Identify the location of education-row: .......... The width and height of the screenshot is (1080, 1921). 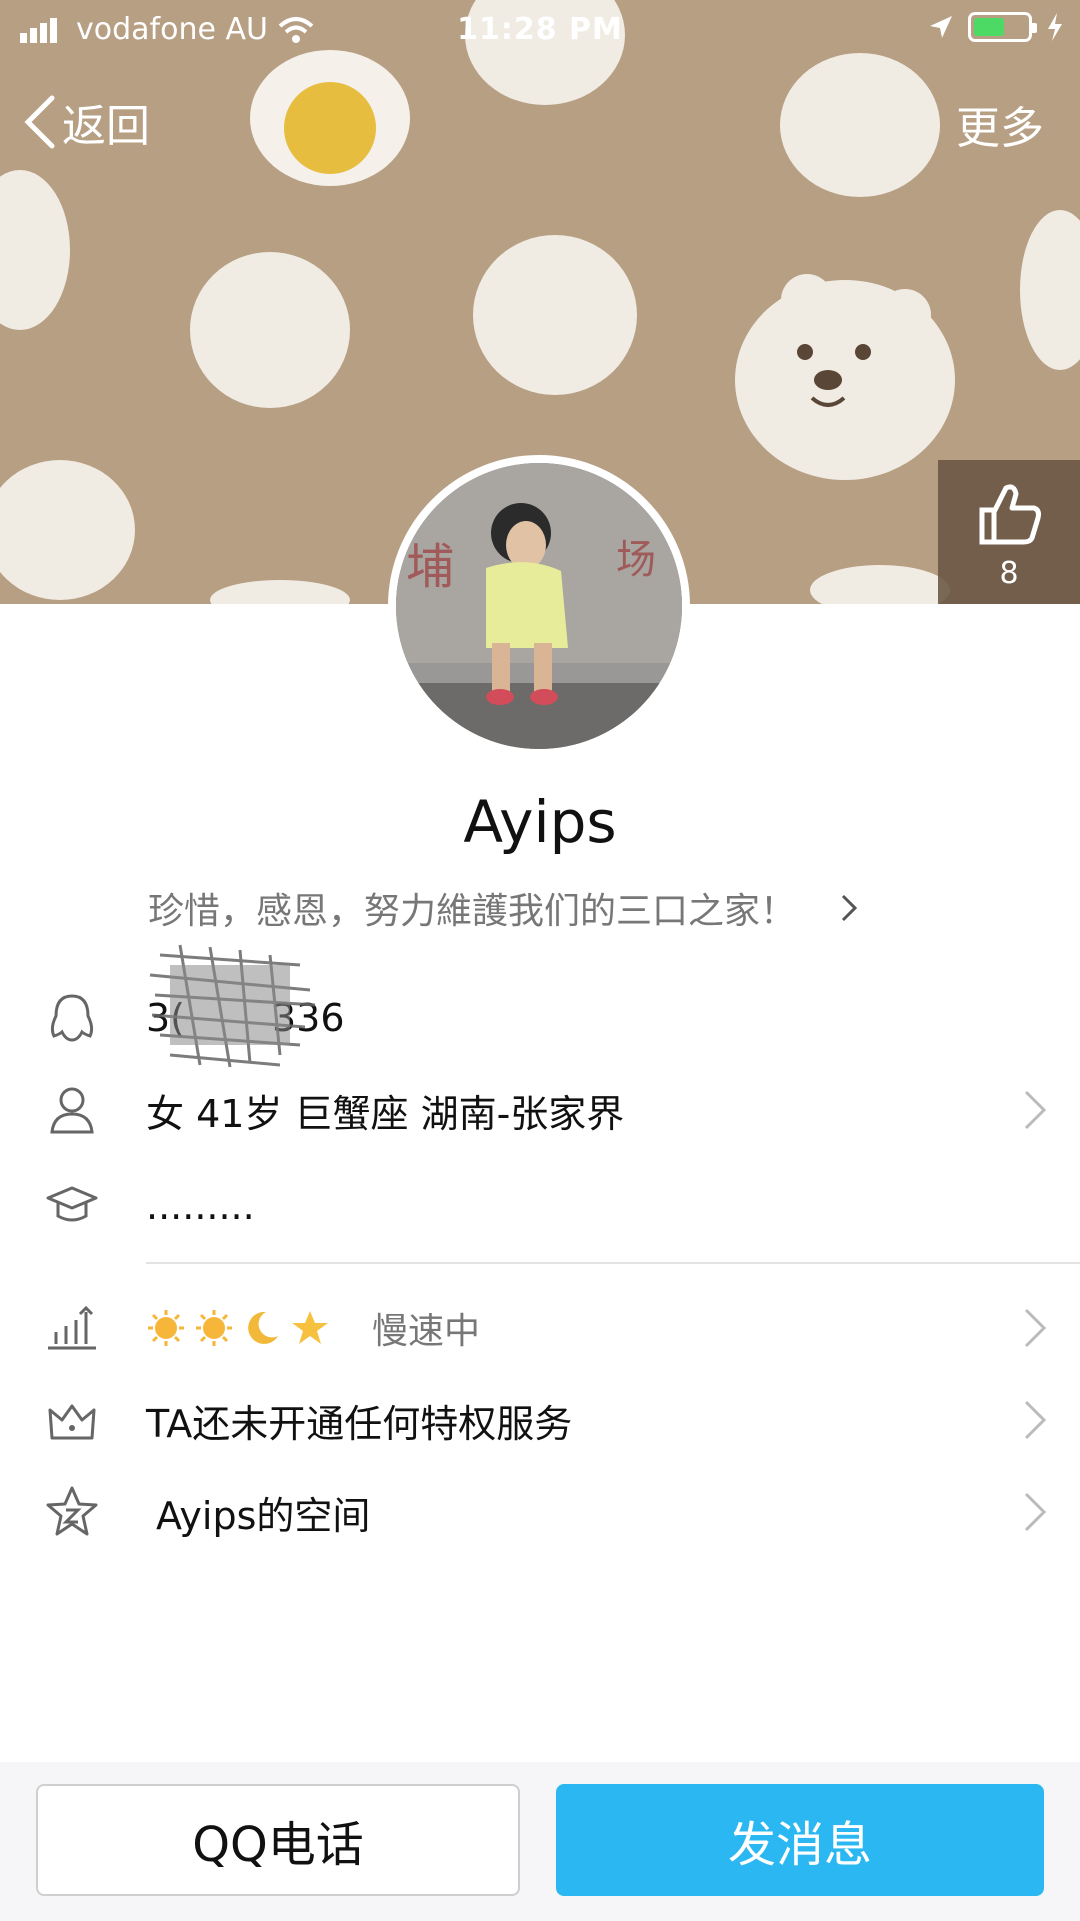
(540, 1206).